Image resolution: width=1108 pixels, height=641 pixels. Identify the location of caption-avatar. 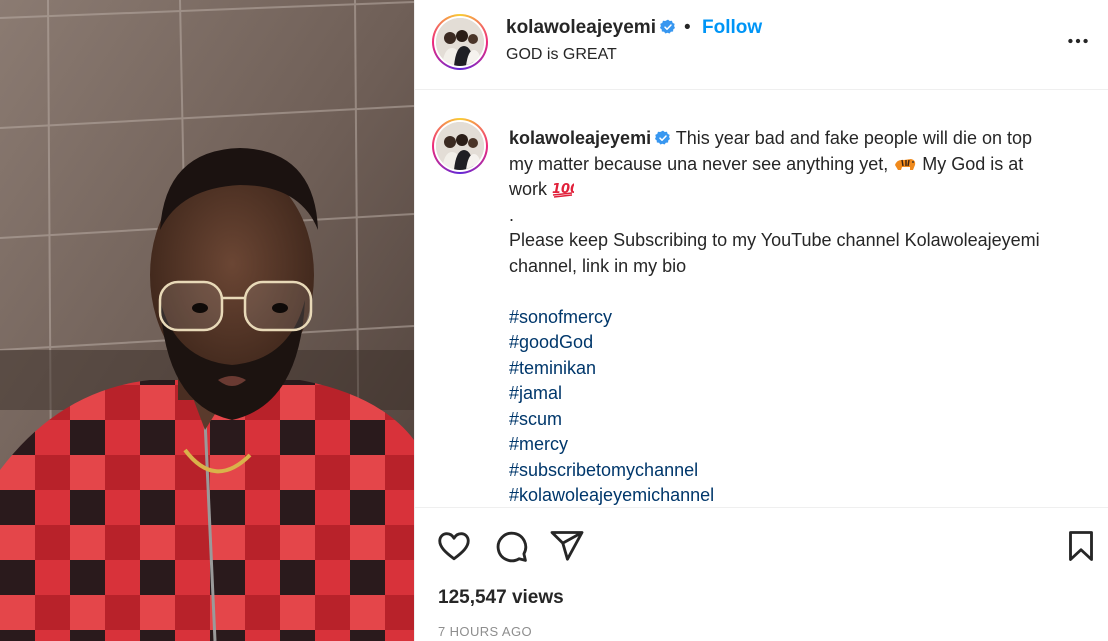
(460, 146).